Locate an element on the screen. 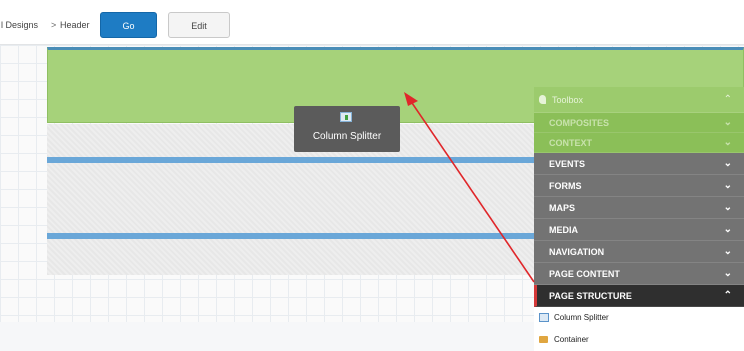 The height and width of the screenshot is (351, 744). toolbox-category-context: CONTEXT ⌄ is located at coordinates (639, 143).